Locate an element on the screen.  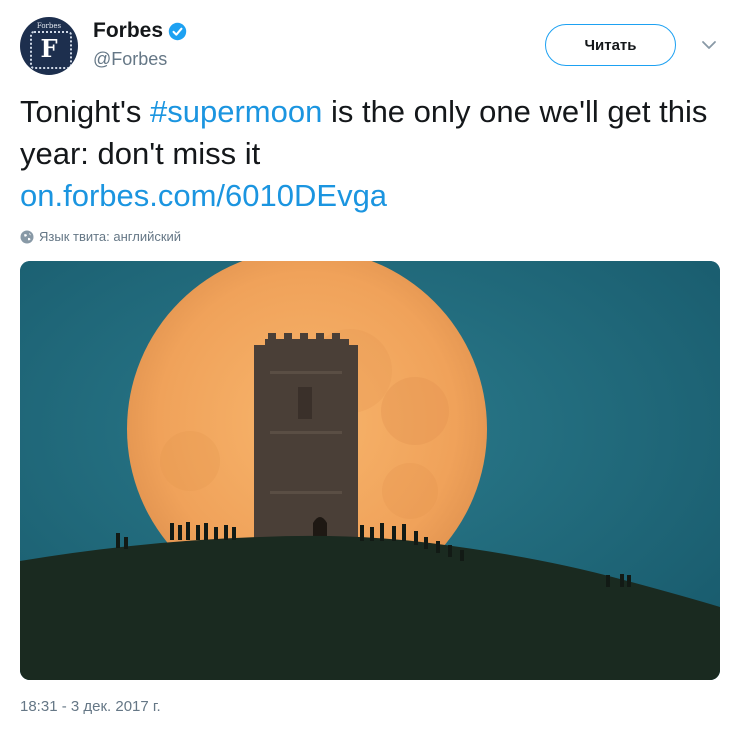
tweet-url-link: on.forbes.com/6010DEvga is located at coordinates (203, 195).